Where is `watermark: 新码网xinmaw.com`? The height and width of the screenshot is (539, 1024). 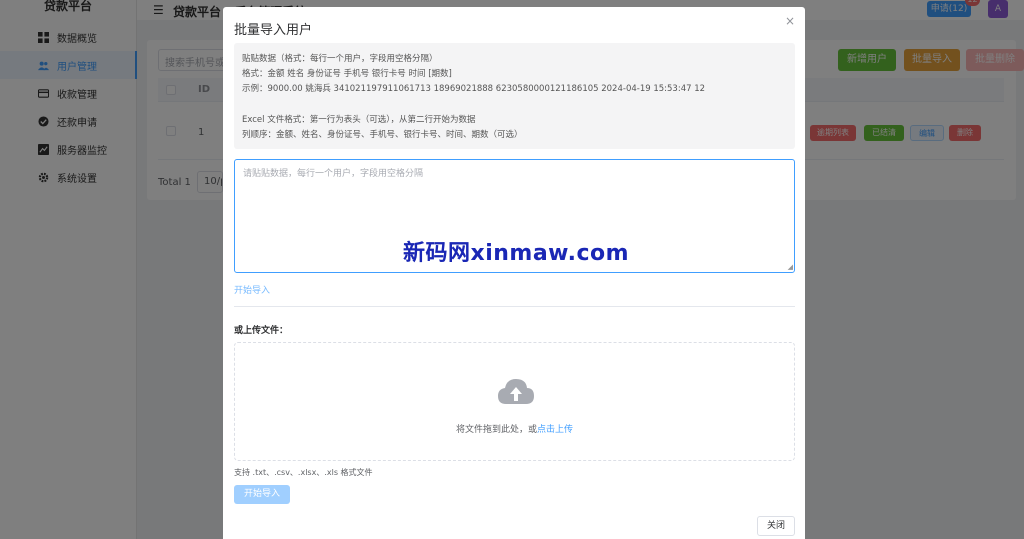
watermark: 新码网xinmaw.com is located at coordinates (516, 253).